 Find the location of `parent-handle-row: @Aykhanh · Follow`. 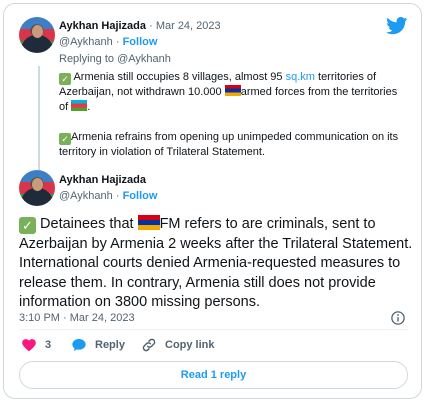

parent-handle-row: @Aykhanh · Follow is located at coordinates (108, 42).